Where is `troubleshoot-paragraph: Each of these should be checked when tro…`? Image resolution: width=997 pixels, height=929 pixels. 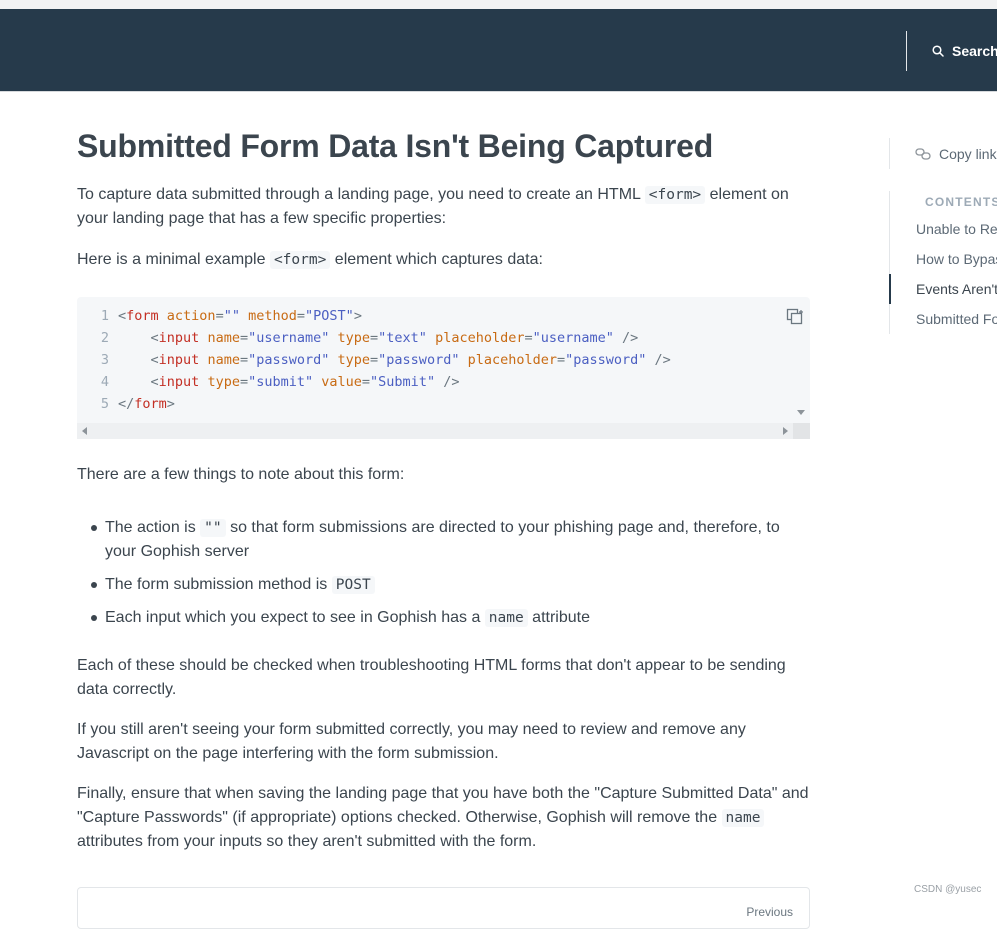 troubleshoot-paragraph: Each of these should be checked when tro… is located at coordinates (431, 677).